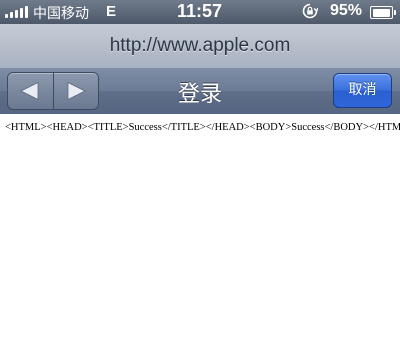 The image size is (400, 358). I want to click on battery-percentage: 95%, so click(346, 10).